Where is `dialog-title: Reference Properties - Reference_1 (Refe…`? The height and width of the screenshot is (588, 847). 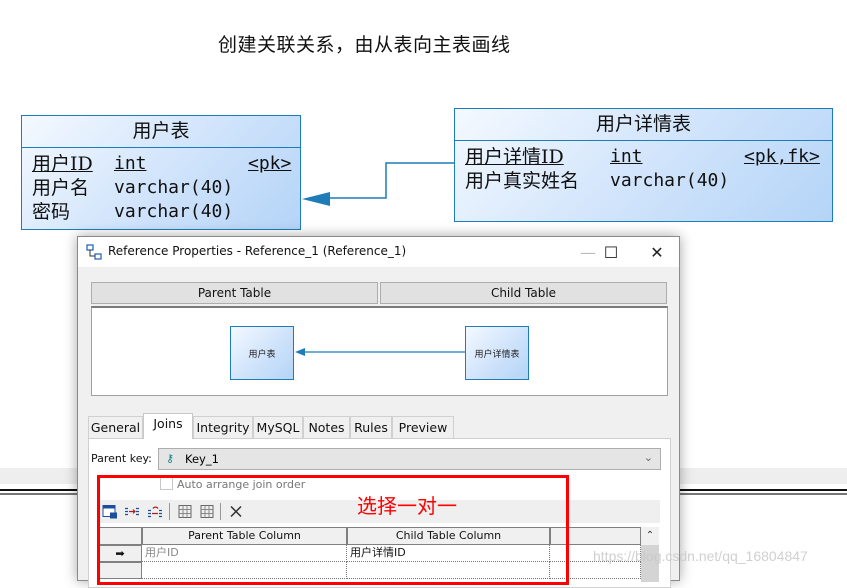
dialog-title: Reference Properties - Reference_1 (Refe… is located at coordinates (257, 251).